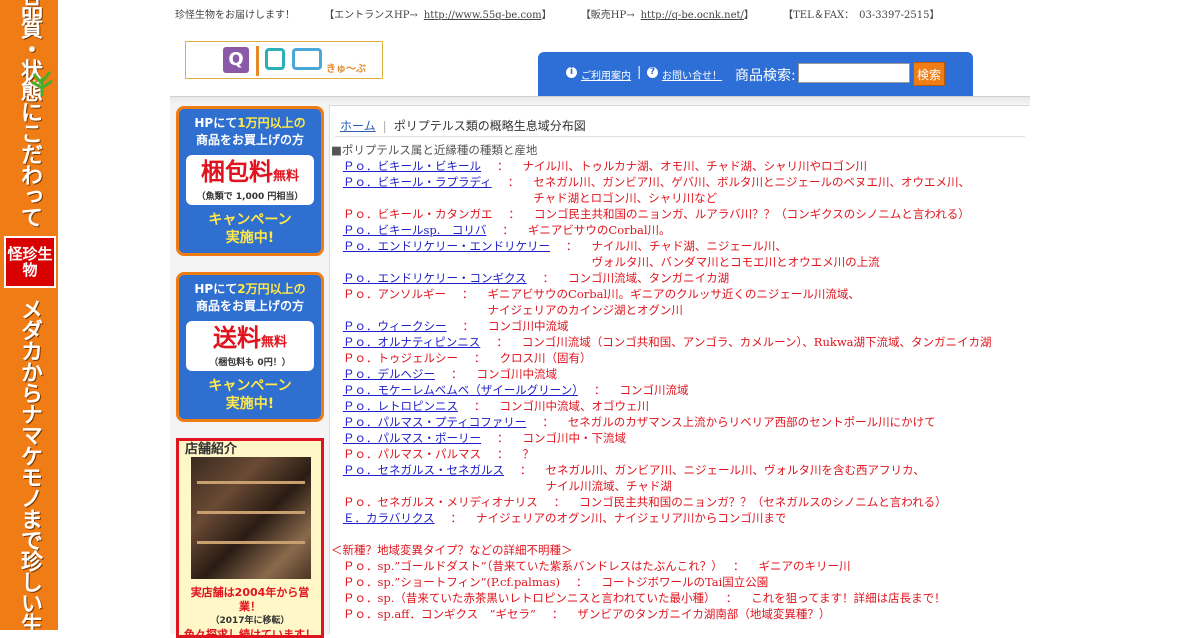 Image resolution: width=1200 pixels, height=638 pixels. I want to click on promo2-big: 送料無料, so click(250, 340).